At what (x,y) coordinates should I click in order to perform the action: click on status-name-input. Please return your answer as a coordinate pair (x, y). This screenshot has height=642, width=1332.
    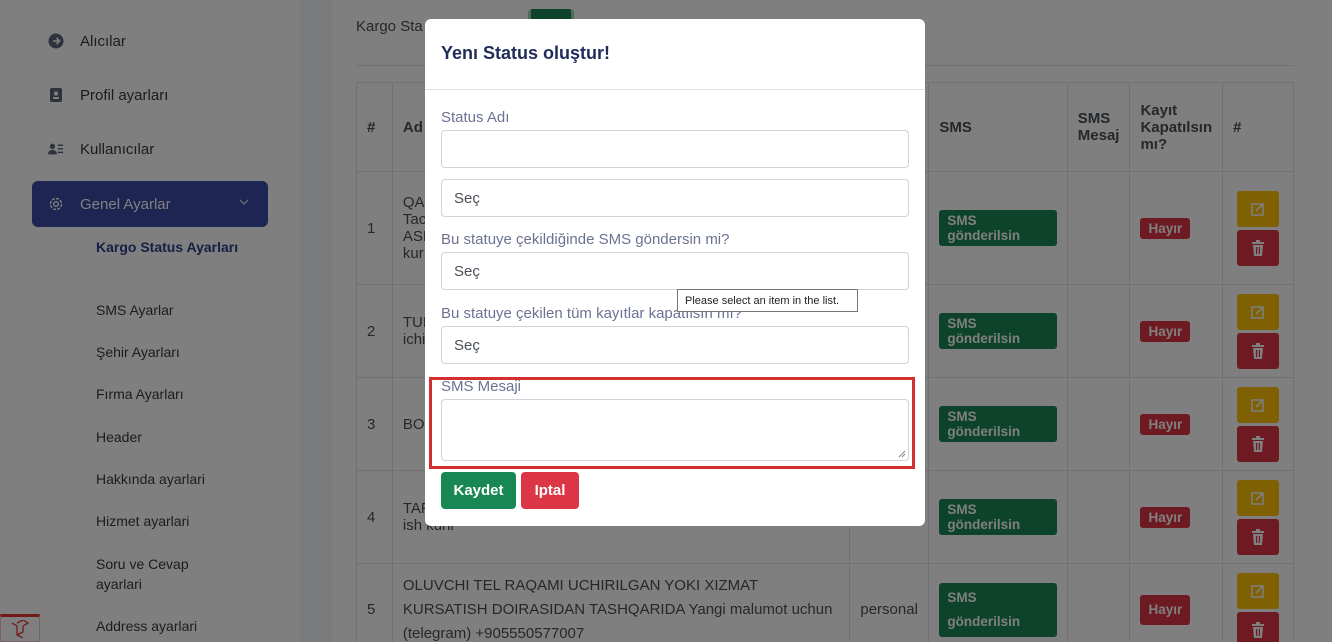
    Looking at the image, I should click on (675, 149).